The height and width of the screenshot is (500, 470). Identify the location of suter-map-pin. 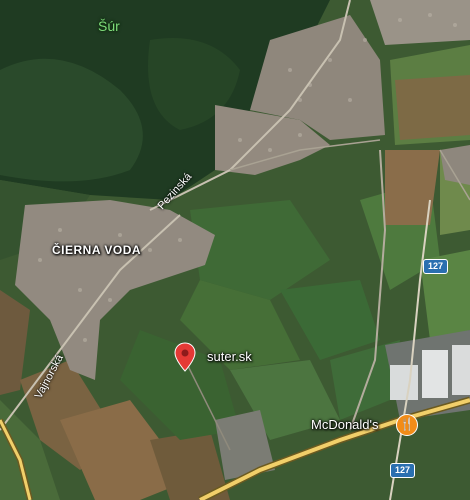
(185, 359).